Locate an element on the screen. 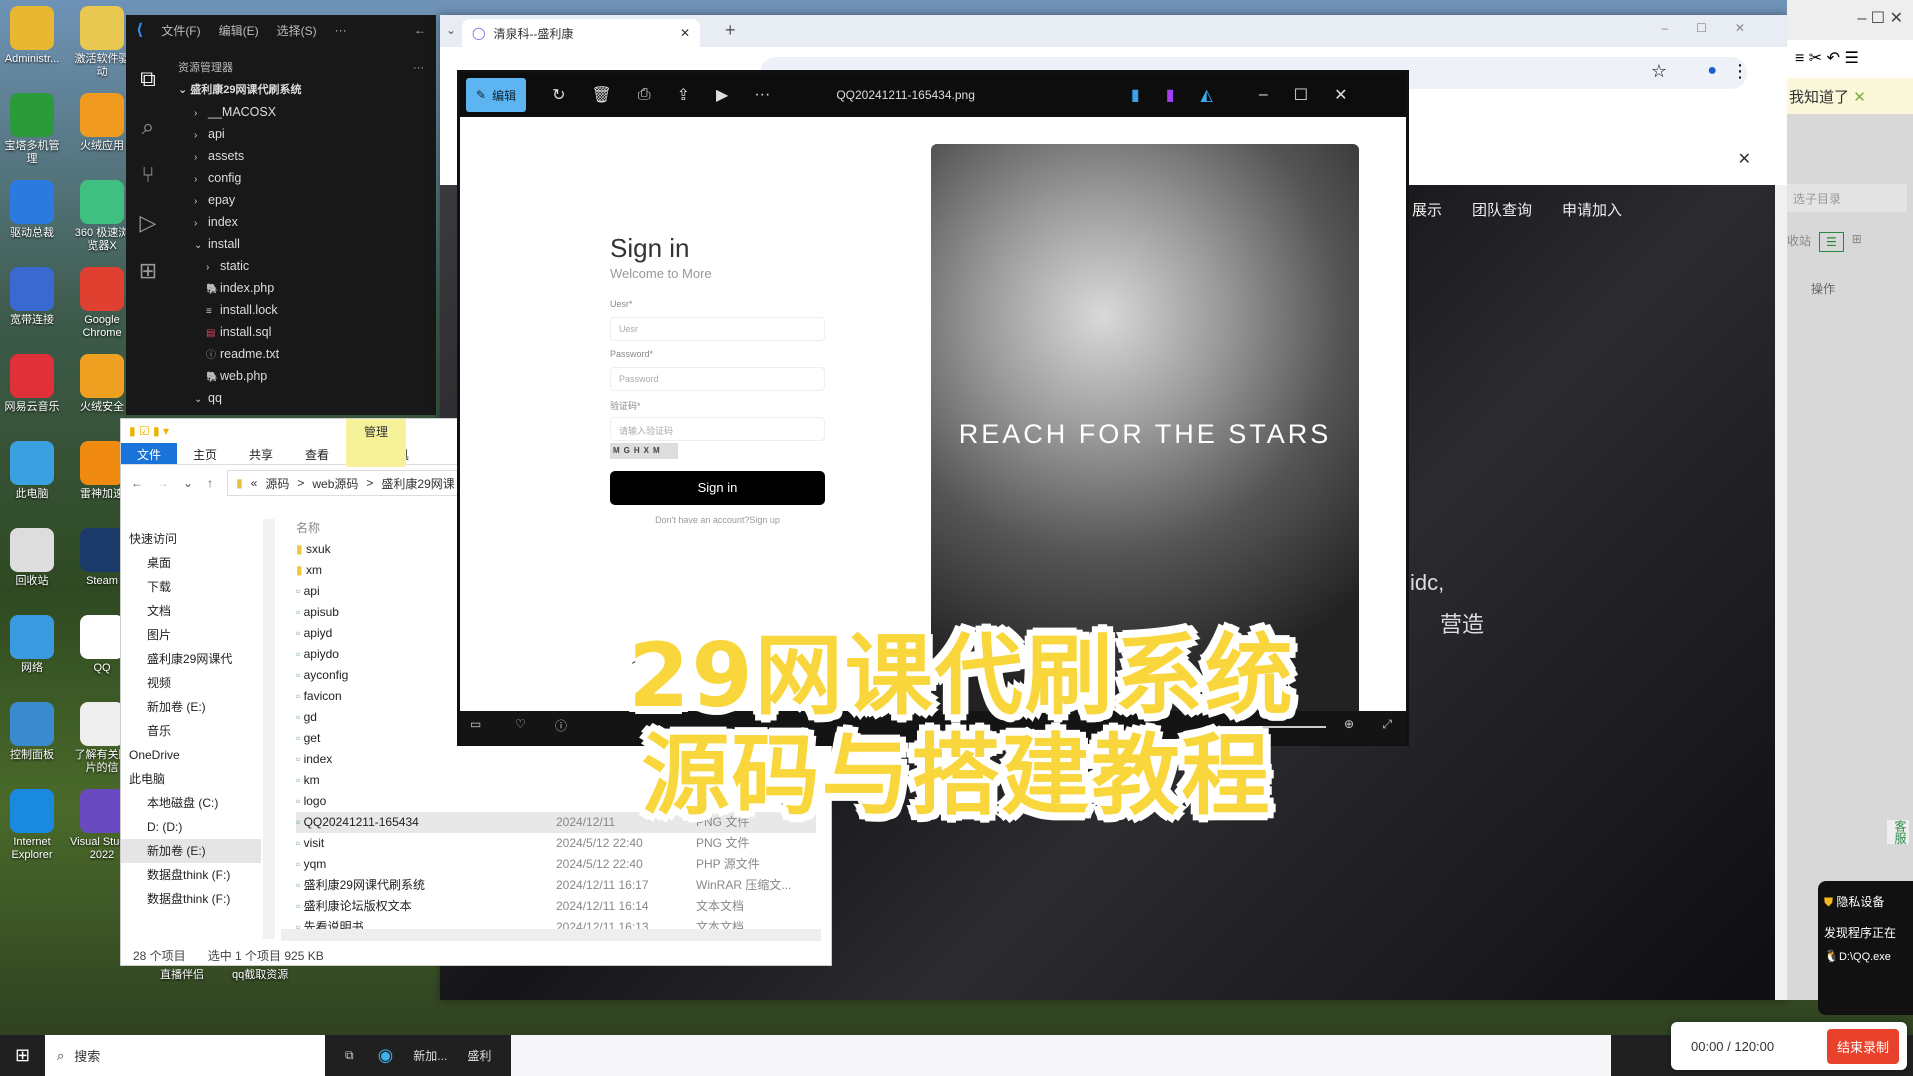 This screenshot has height=1076, width=1913. nav-item: 快速访问 is located at coordinates (191, 539).